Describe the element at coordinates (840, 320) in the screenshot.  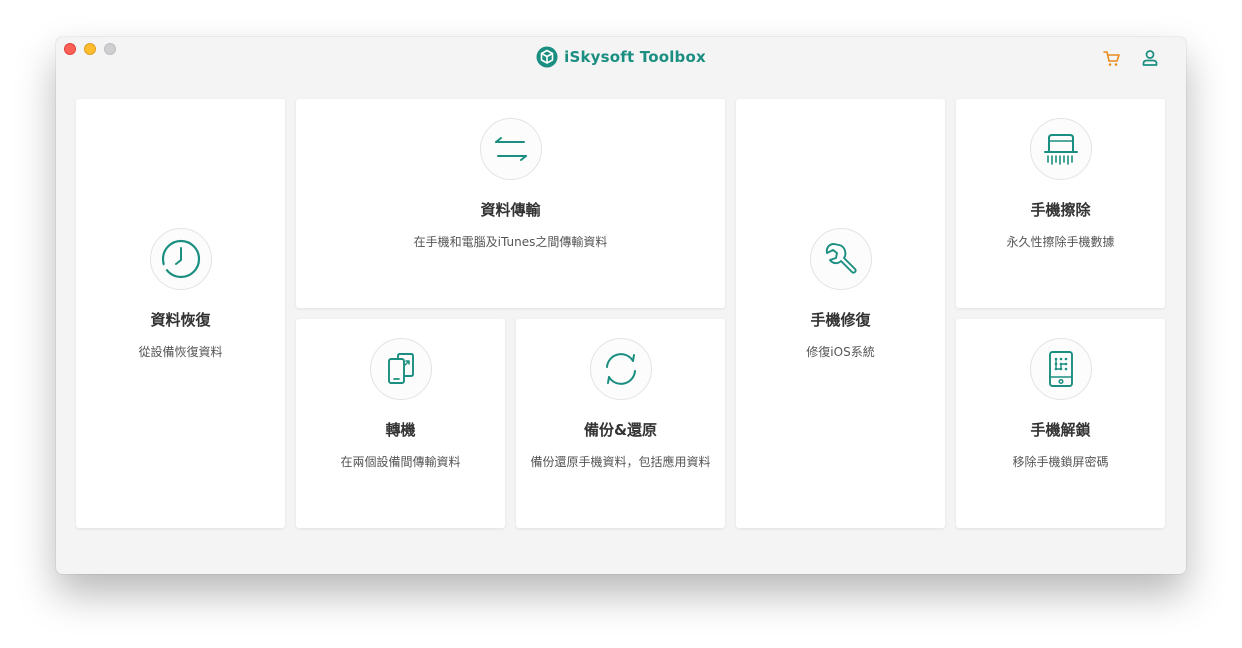
I see `card-title: 手機修復` at that location.